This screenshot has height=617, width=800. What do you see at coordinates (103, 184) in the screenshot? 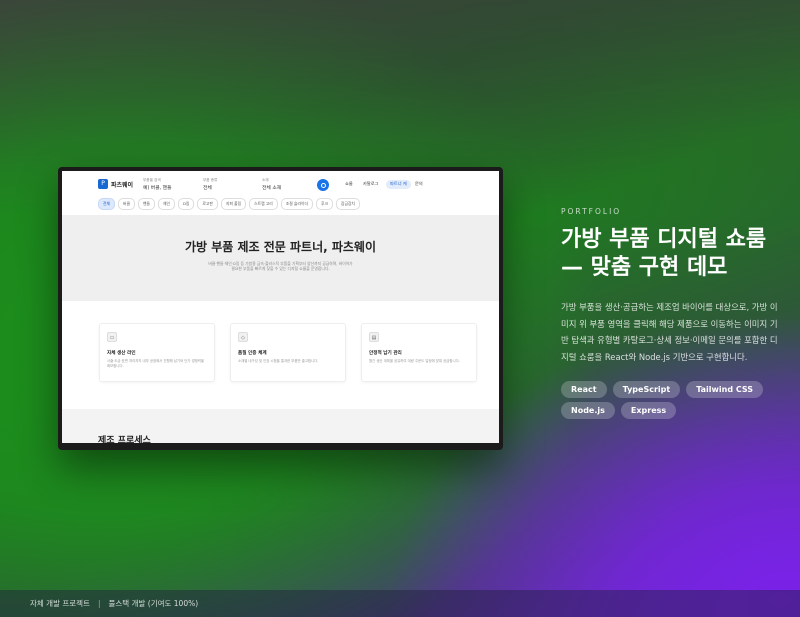
I see `logo-icon: P` at bounding box center [103, 184].